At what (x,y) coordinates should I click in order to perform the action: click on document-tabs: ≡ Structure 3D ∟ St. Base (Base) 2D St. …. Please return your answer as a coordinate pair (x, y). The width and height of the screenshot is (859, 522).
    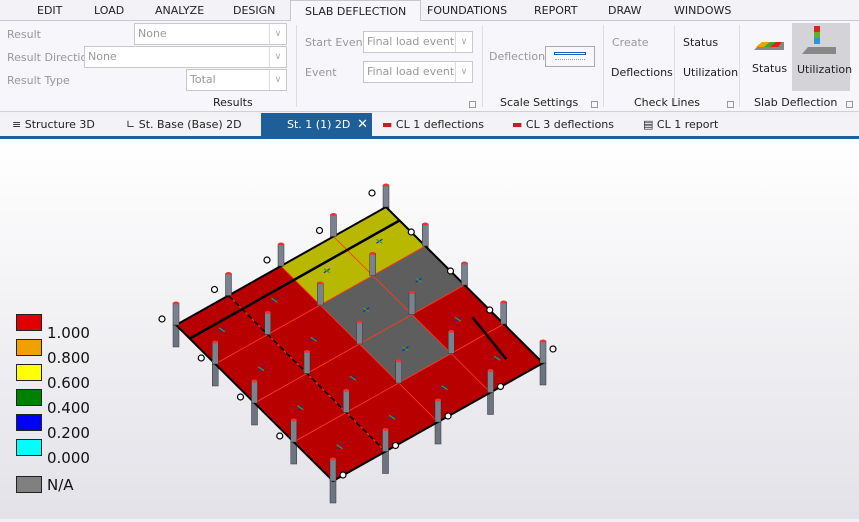
    Looking at the image, I should click on (429, 126).